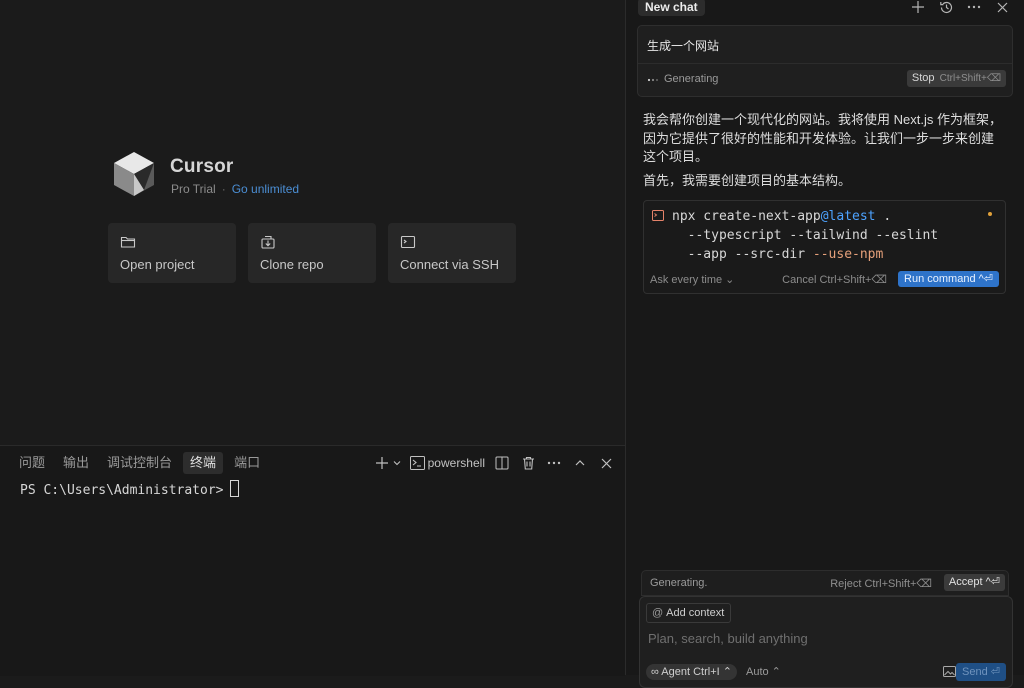 This screenshot has width=1024, height=688. What do you see at coordinates (32, 463) in the screenshot?
I see `tab-problems: 问题` at bounding box center [32, 463].